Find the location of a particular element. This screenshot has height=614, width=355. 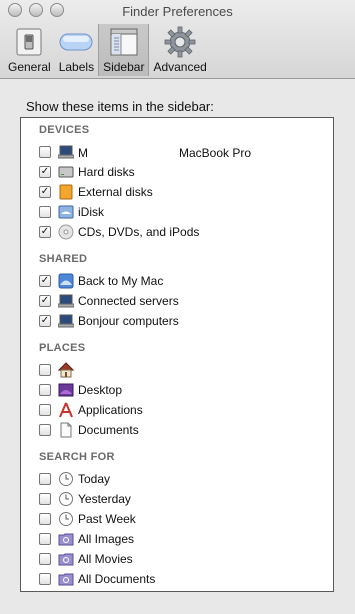

sidebar-option-label: Back to My Mac is located at coordinates (121, 281).